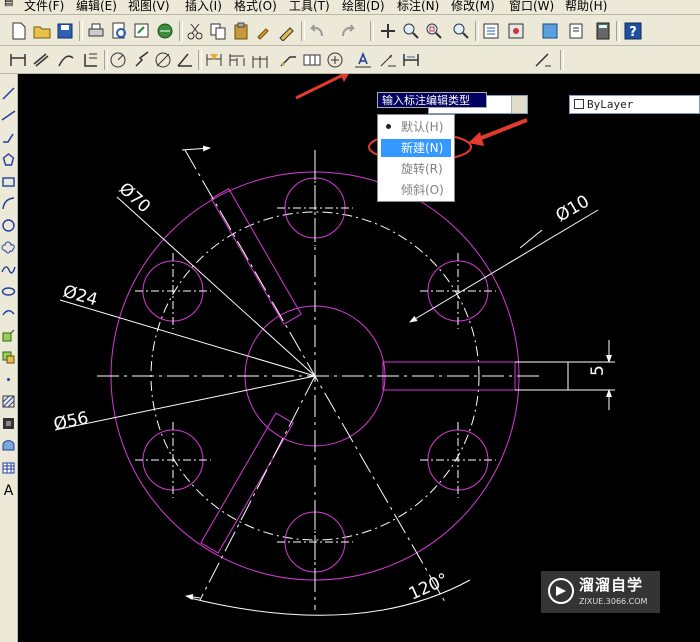 The image size is (700, 642). I want to click on dimension-edit-icon, so click(363, 60).